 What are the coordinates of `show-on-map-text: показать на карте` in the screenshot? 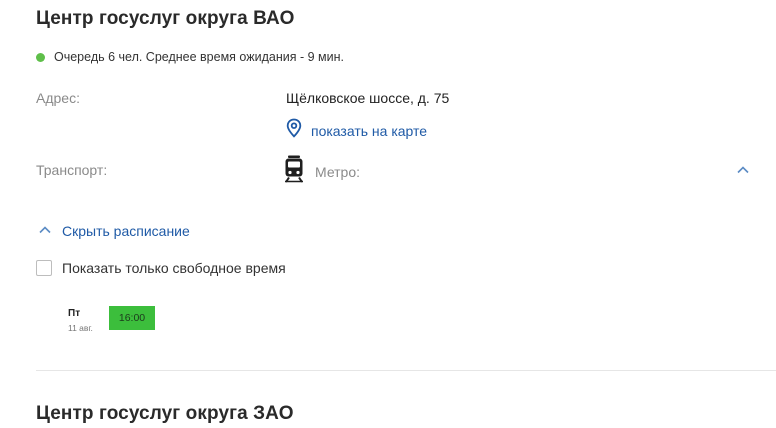 It's located at (369, 130).